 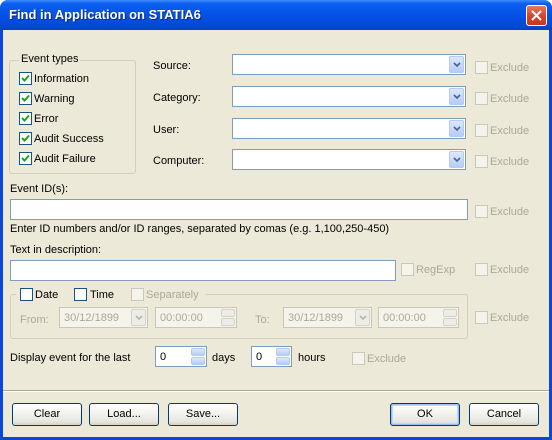 What do you see at coordinates (271, 356) in the screenshot?
I see `hours-spinner: 0` at bounding box center [271, 356].